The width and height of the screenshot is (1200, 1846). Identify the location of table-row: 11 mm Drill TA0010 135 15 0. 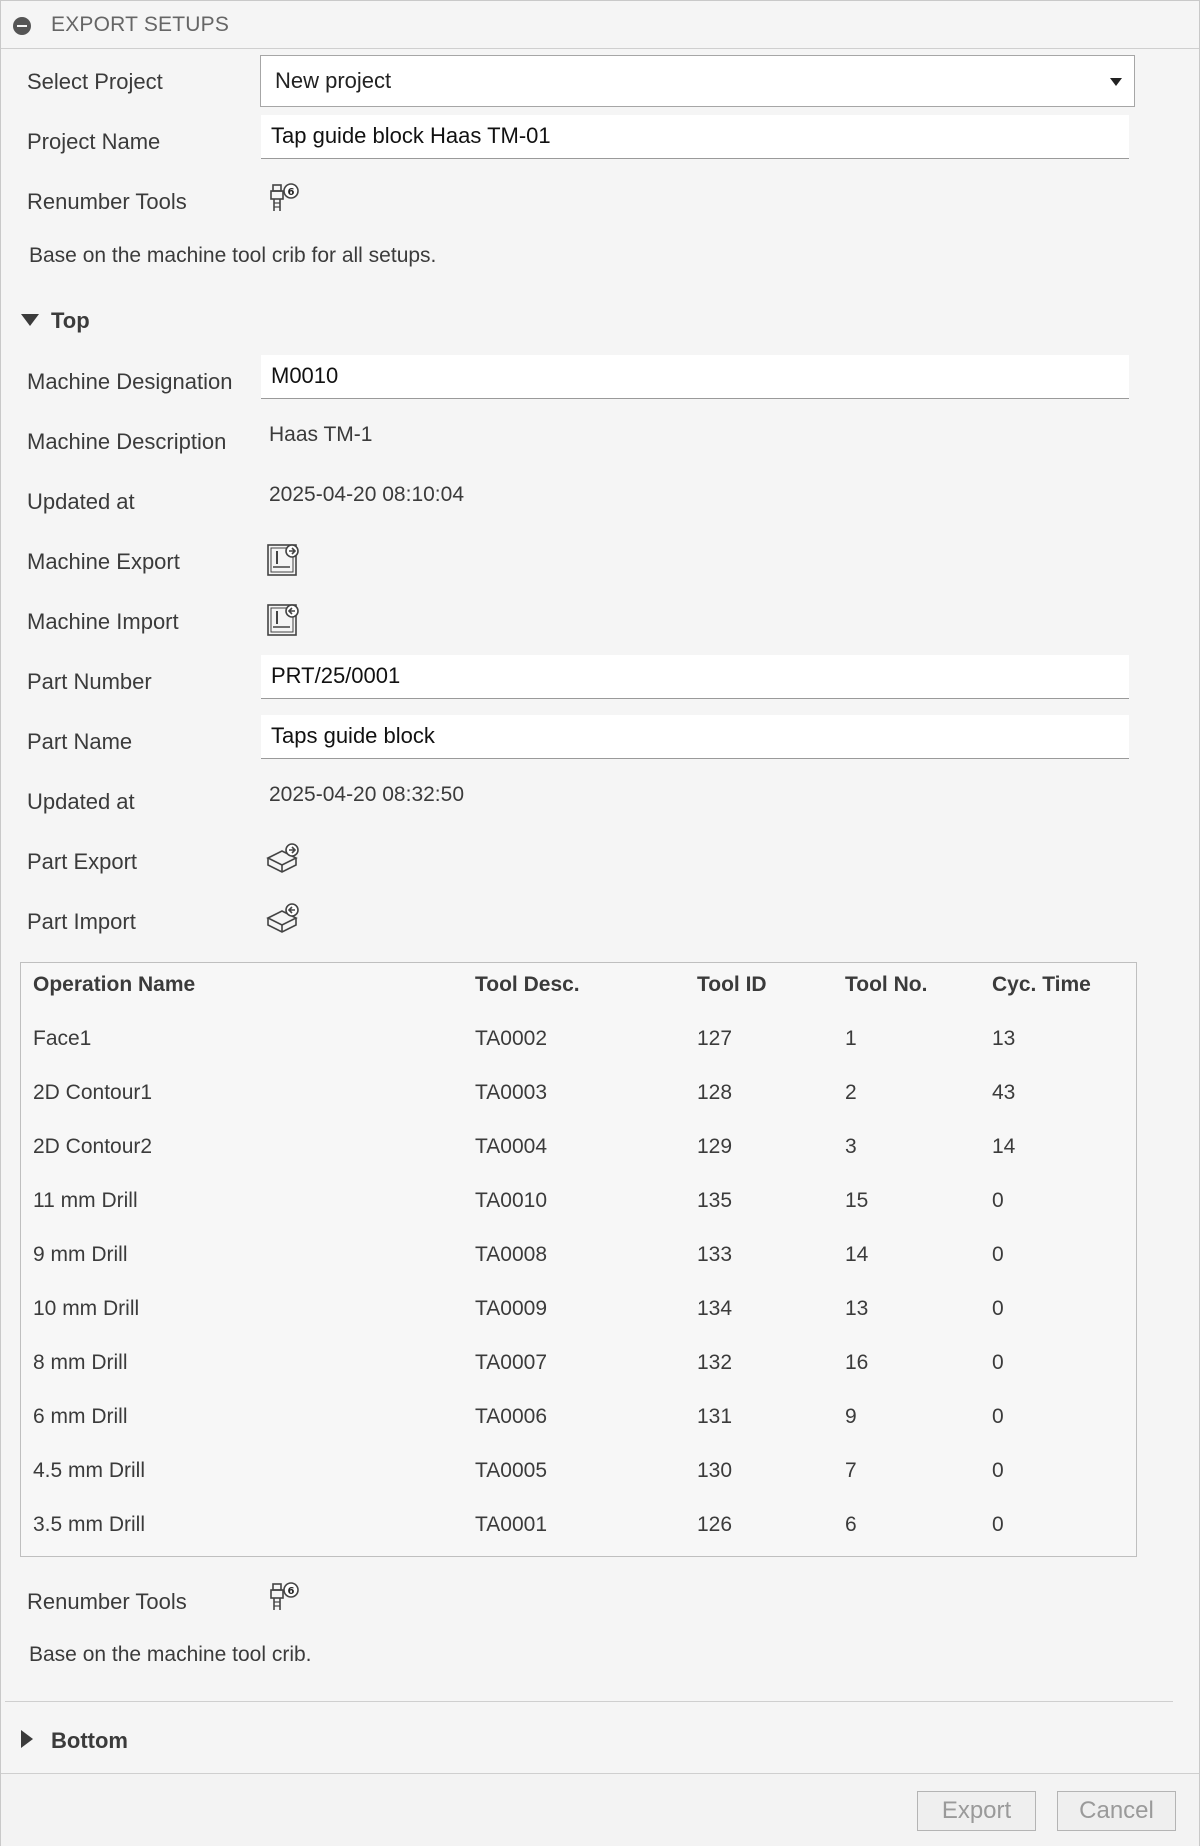
(578, 1208).